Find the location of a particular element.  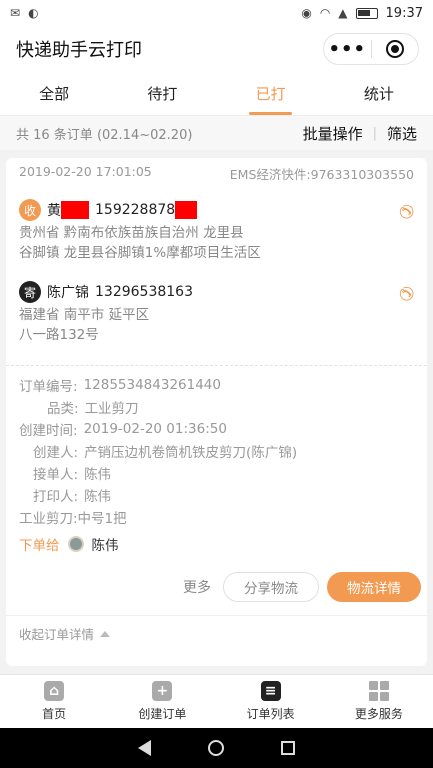

nav-label: 创建订单 is located at coordinates (162, 714).